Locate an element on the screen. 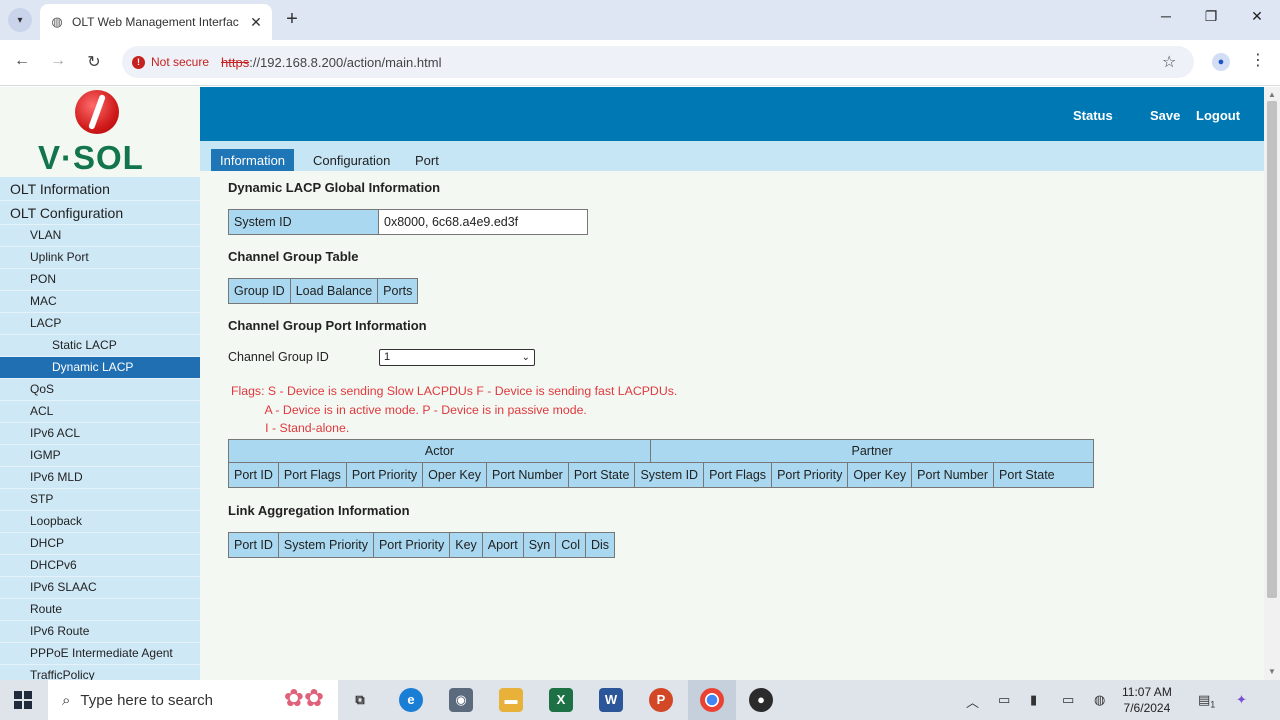  table-header: Port ID is located at coordinates (254, 545).